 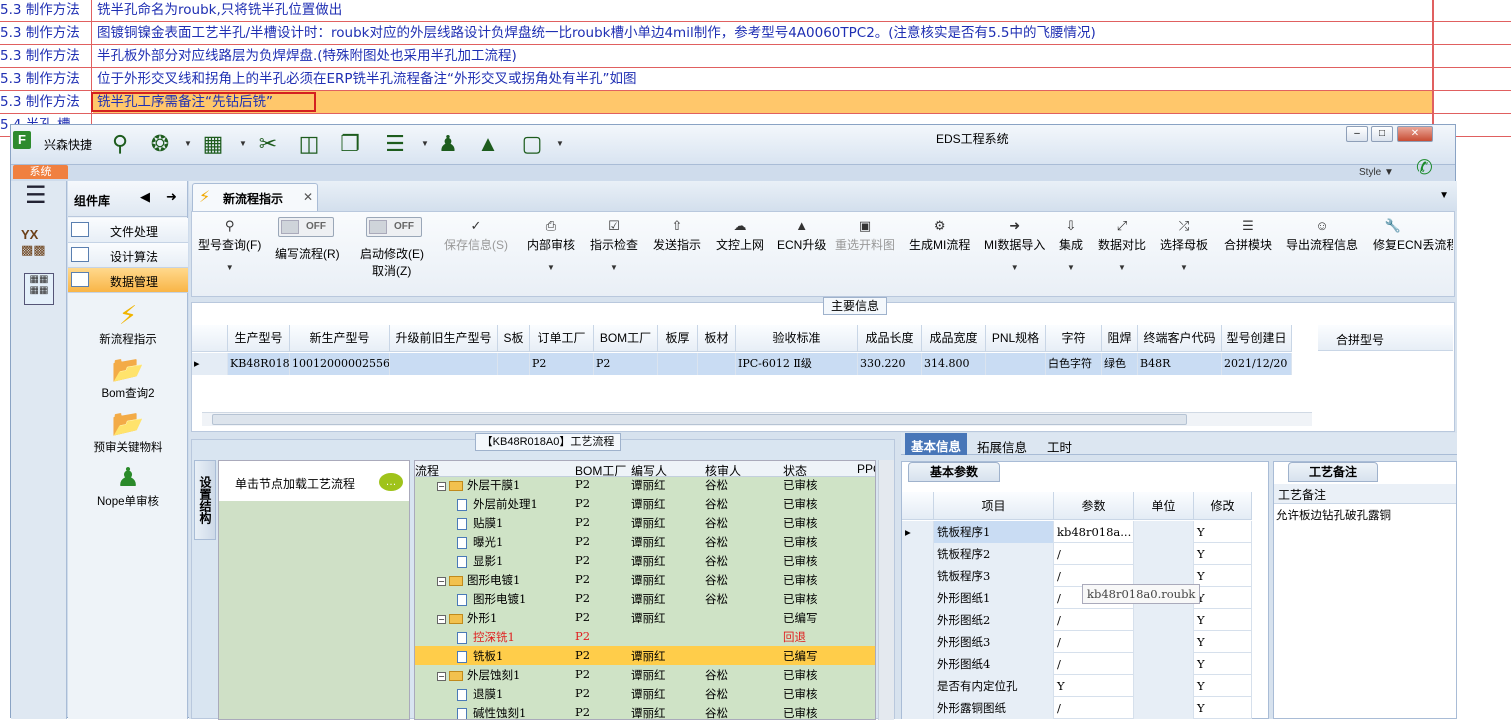 I want to click on minimize-button: –, so click(x=1357, y=134).